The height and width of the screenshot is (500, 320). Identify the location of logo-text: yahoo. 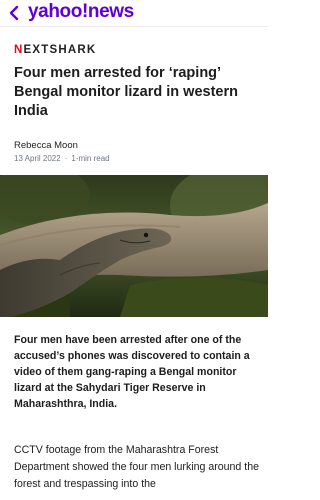
(55, 11).